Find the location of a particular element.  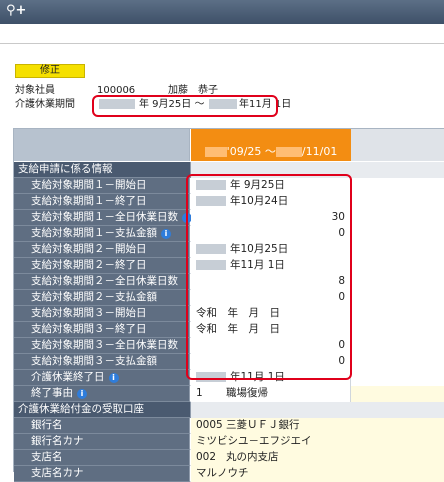

row-label-text: 支給対象期間１－全日休業日数 is located at coordinates (104, 217).